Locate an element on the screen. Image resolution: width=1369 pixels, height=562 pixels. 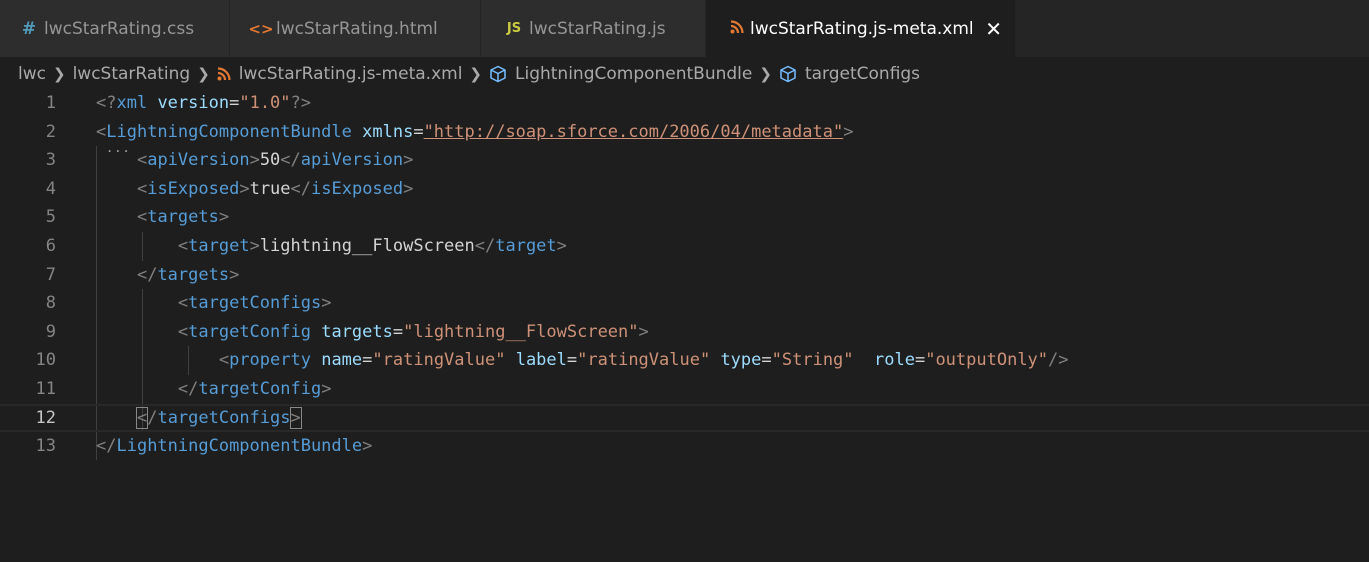
code-token: type is located at coordinates (741, 360).